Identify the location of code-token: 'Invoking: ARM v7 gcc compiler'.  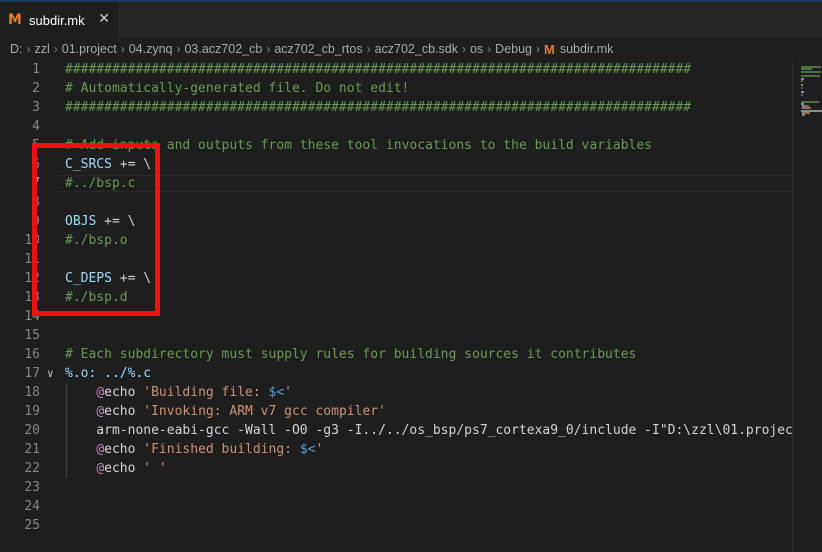
(264, 411).